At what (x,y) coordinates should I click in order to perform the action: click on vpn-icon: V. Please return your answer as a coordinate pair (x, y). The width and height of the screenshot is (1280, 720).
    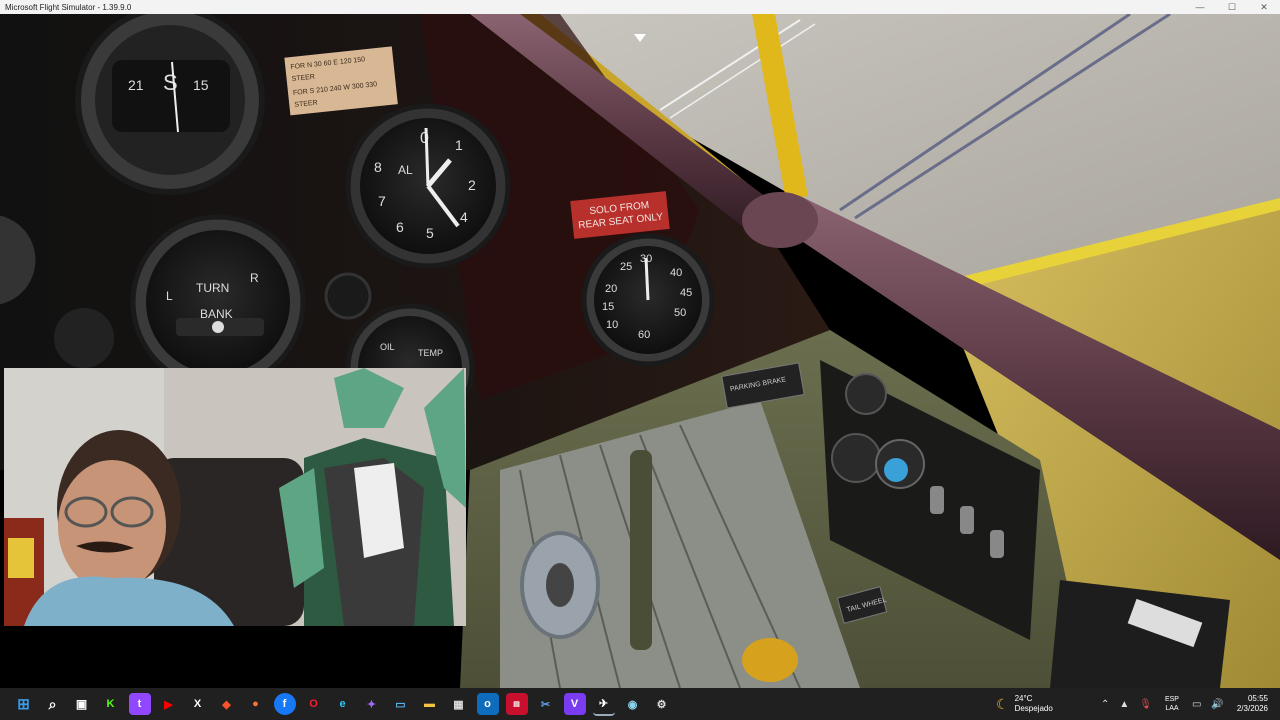
    Looking at the image, I should click on (574, 704).